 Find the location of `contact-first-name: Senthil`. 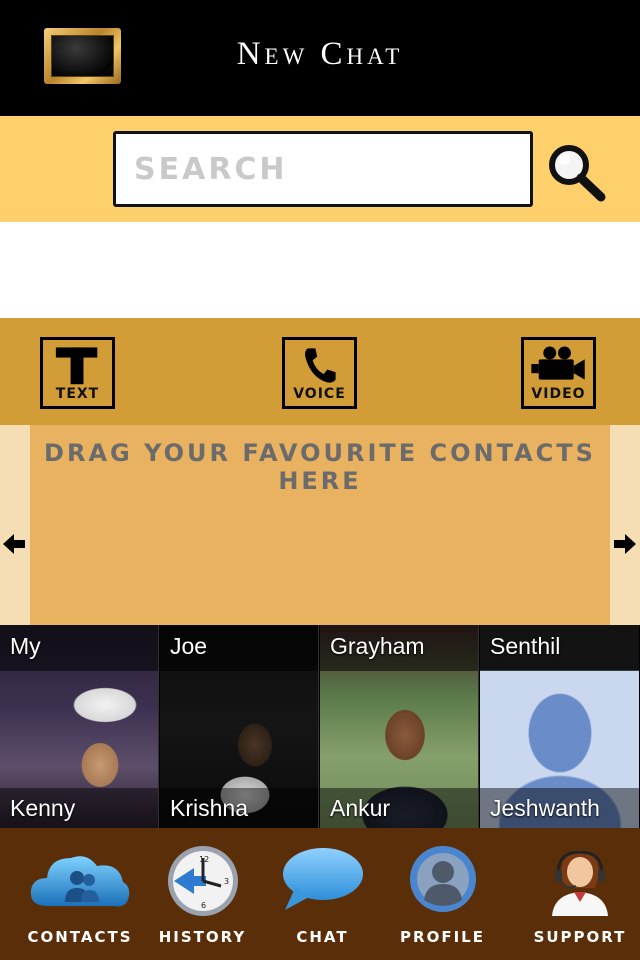

contact-first-name: Senthil is located at coordinates (525, 646).